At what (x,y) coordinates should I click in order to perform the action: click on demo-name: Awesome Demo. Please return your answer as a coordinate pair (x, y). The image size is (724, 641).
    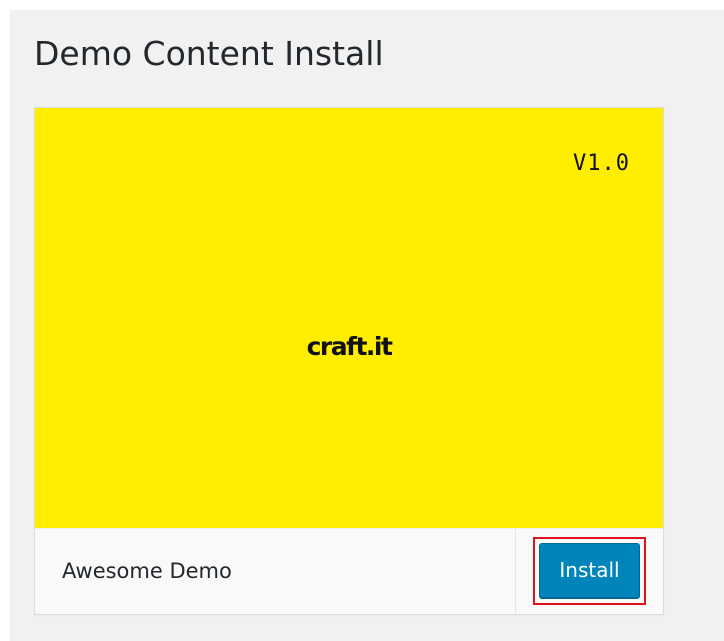
    Looking at the image, I should click on (147, 571).